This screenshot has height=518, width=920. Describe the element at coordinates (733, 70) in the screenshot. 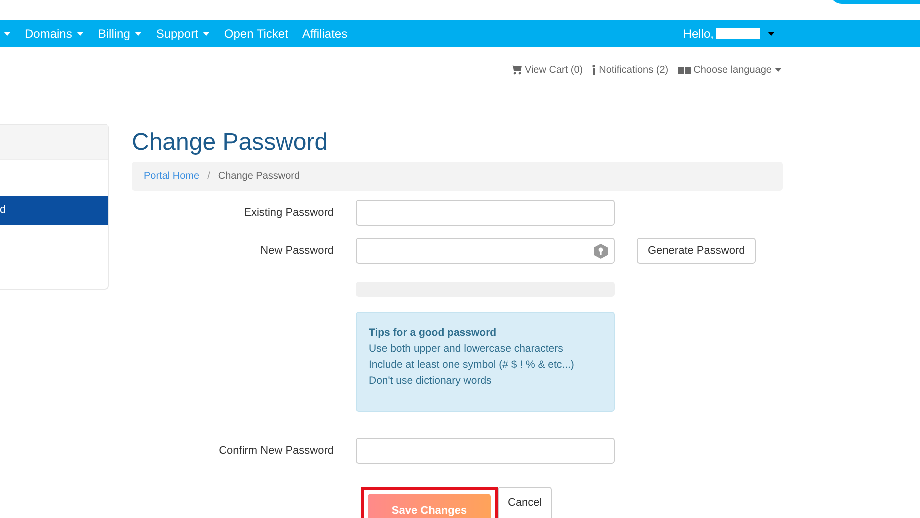

I see `link-text: Choose language` at that location.